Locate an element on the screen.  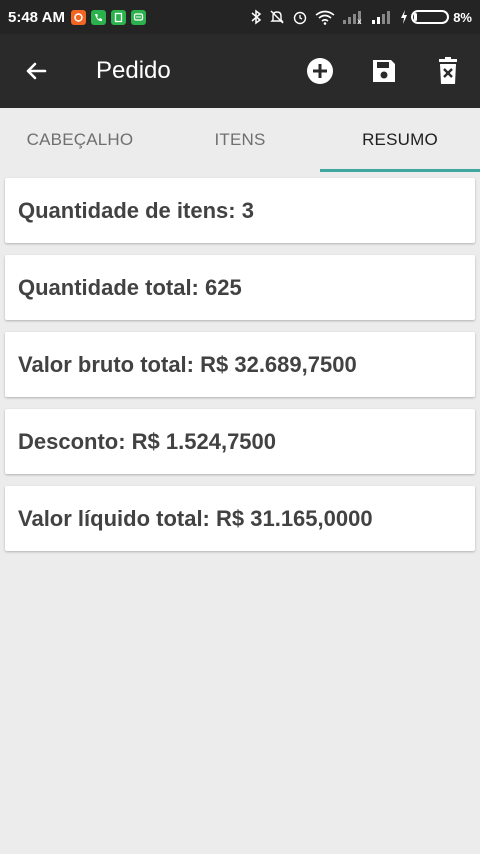
summary-text: Valor líquido total: R$ 31.165,0000 is located at coordinates (195, 518).